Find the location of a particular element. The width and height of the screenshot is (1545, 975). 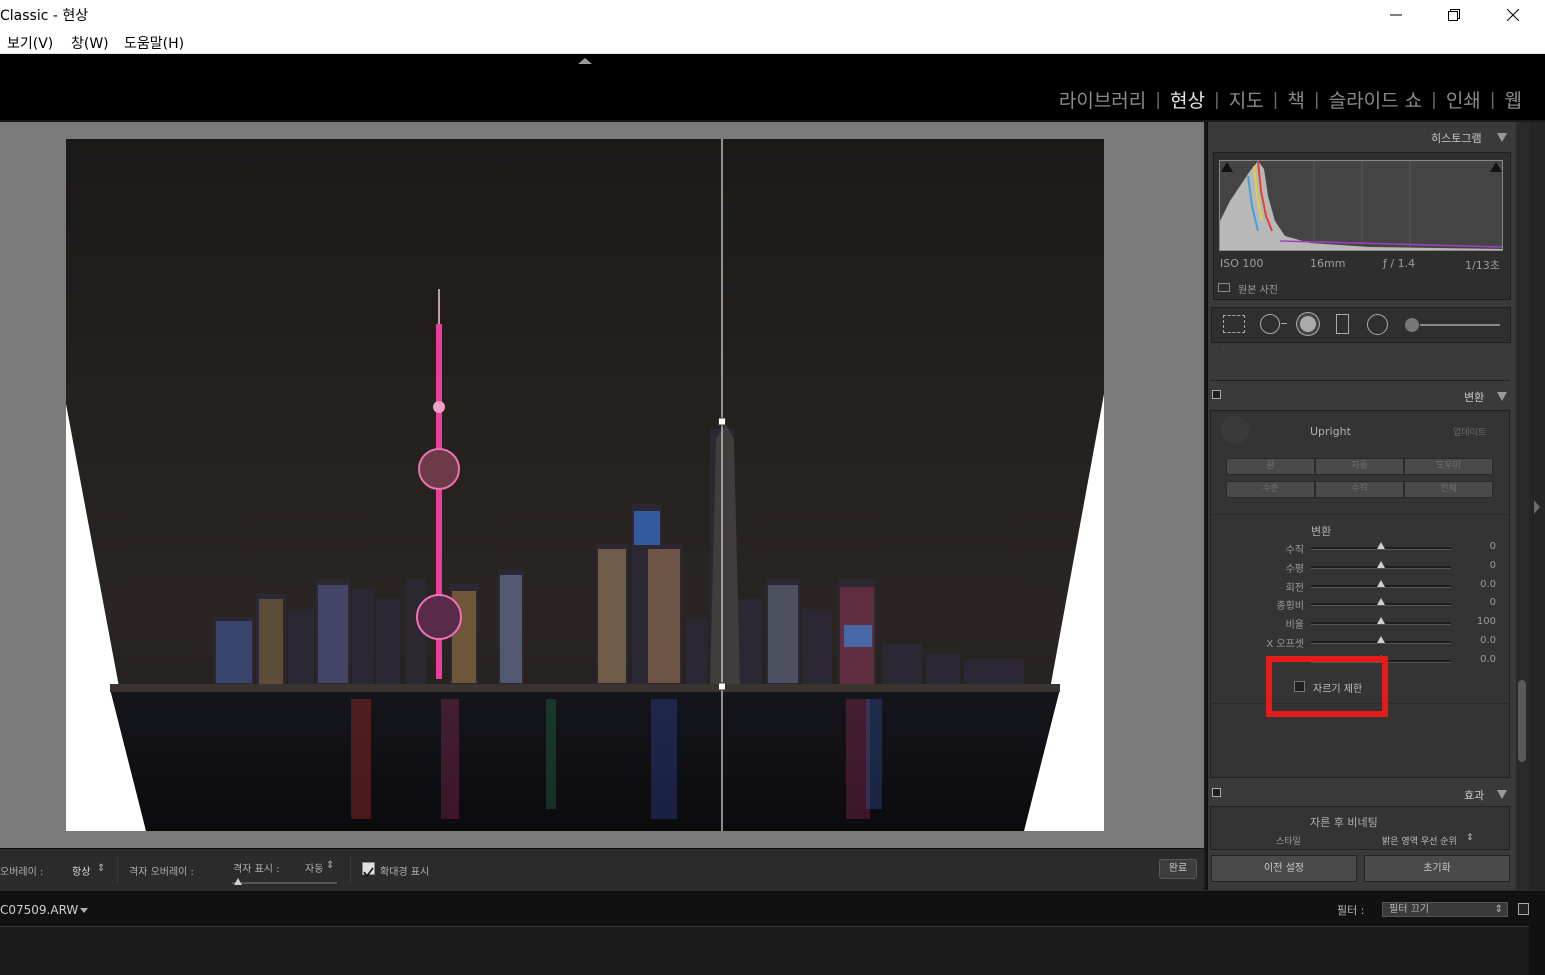

upright-level-button: 수준 is located at coordinates (1270, 489).